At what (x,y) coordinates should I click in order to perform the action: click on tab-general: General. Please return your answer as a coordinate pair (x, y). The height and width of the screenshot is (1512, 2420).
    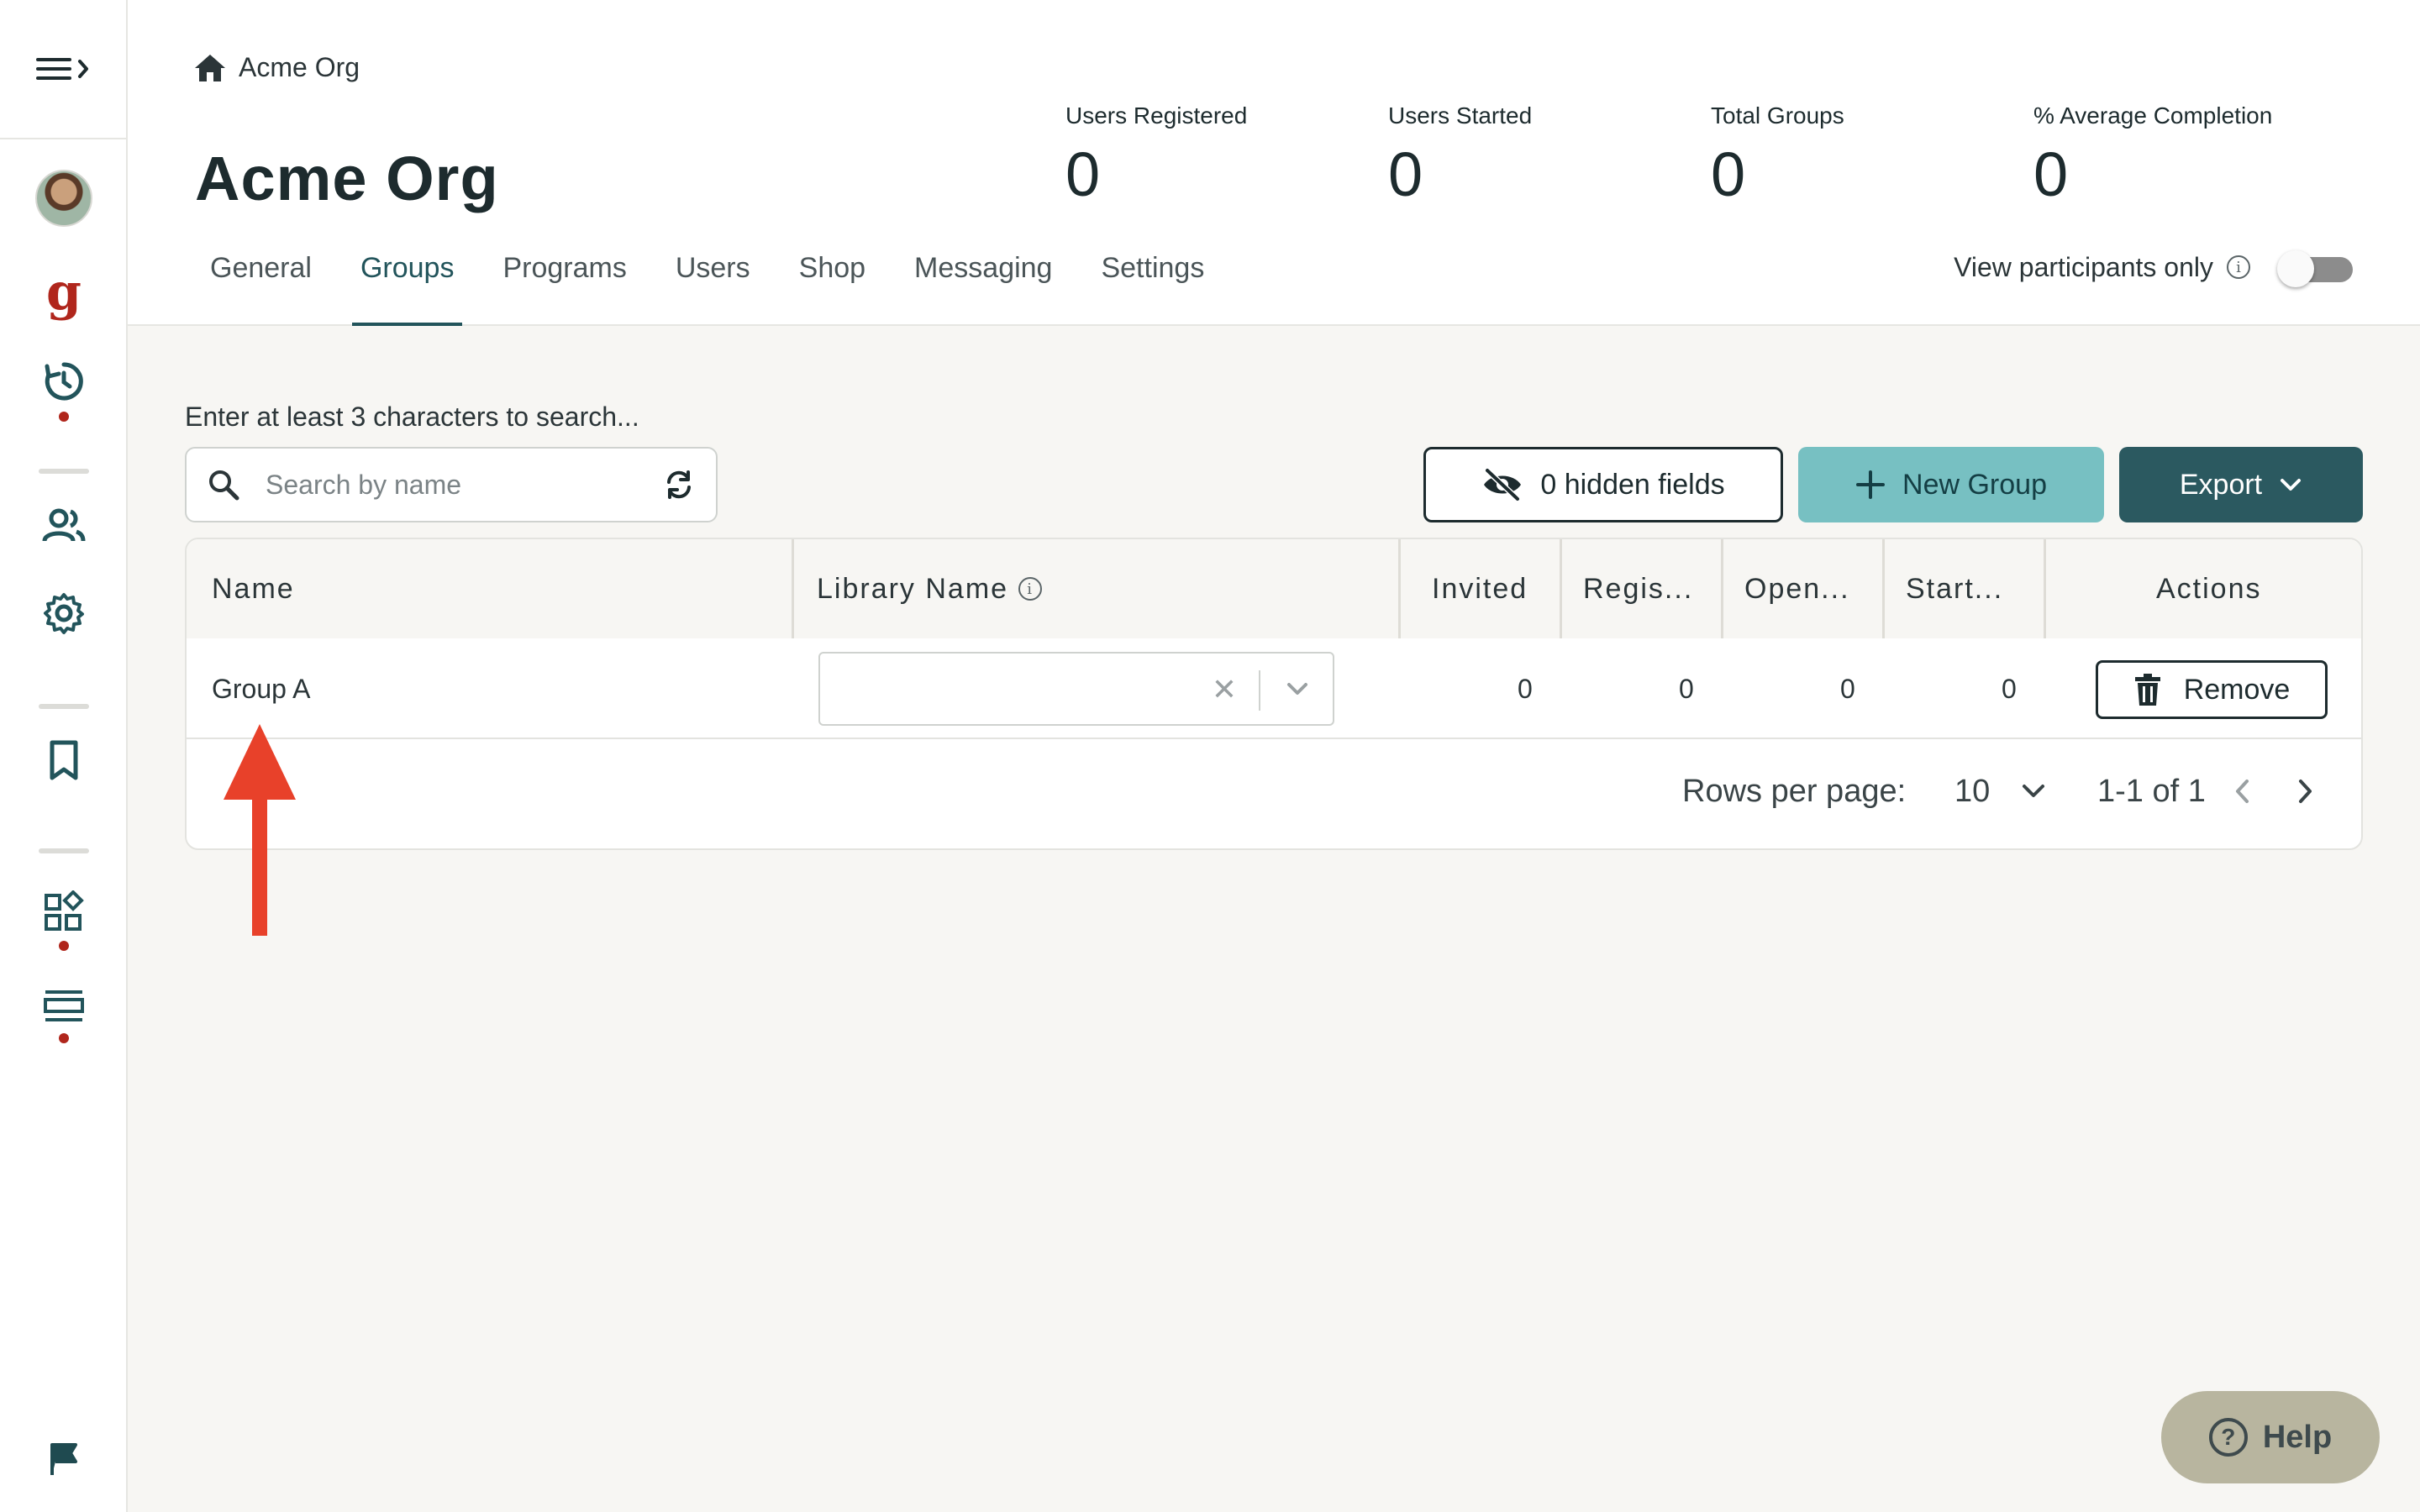
    Looking at the image, I should click on (261, 287).